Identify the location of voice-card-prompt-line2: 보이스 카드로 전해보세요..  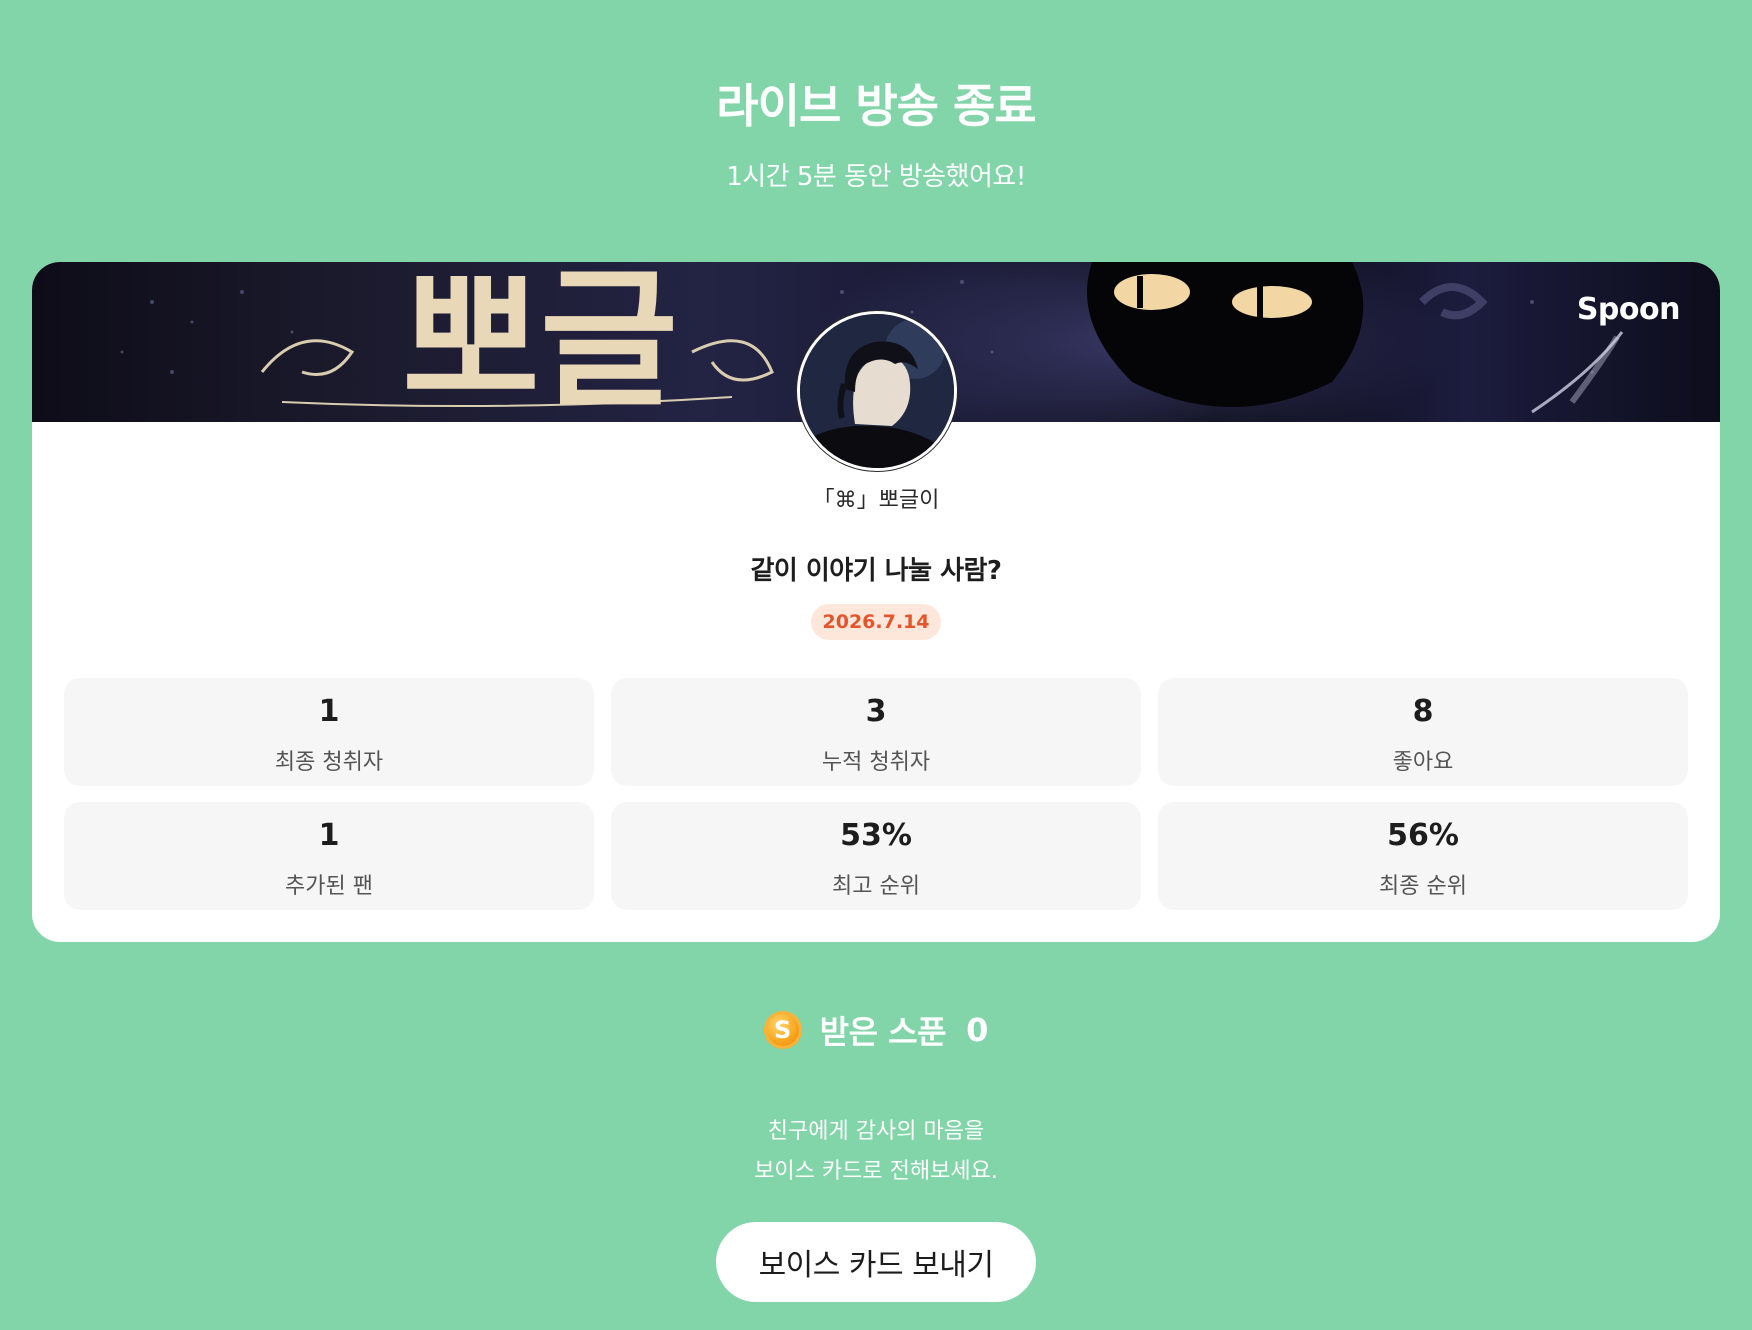
(876, 1171).